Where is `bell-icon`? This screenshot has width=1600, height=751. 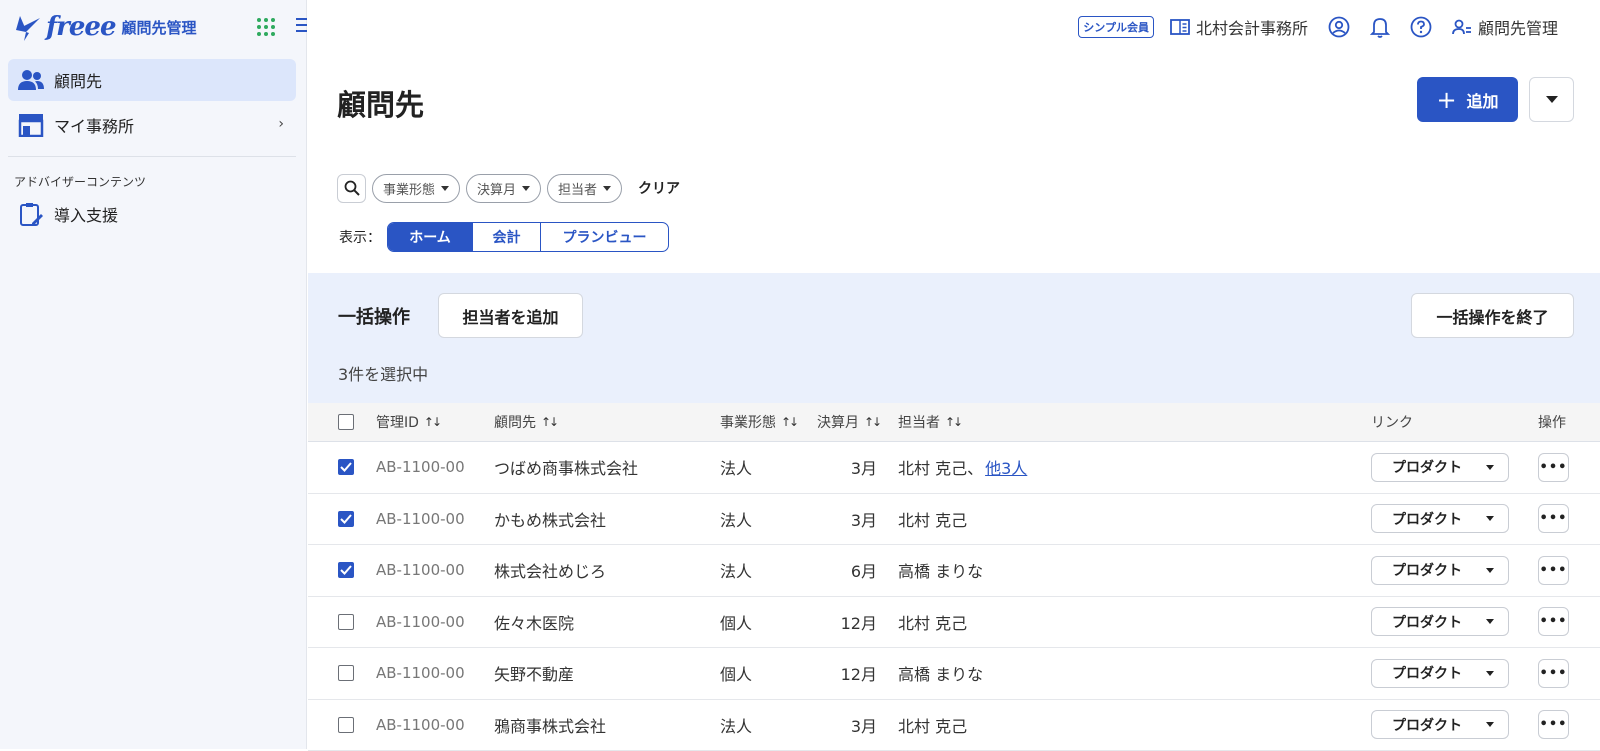
bell-icon is located at coordinates (1380, 27).